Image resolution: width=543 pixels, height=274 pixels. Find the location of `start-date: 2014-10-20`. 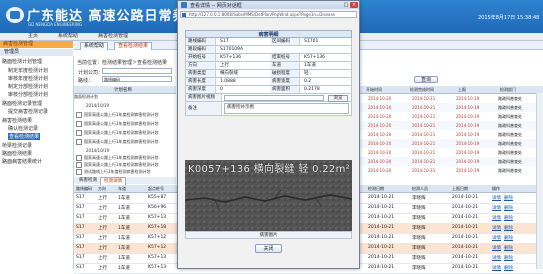

start-date: 2014-10-20 is located at coordinates (380, 107).